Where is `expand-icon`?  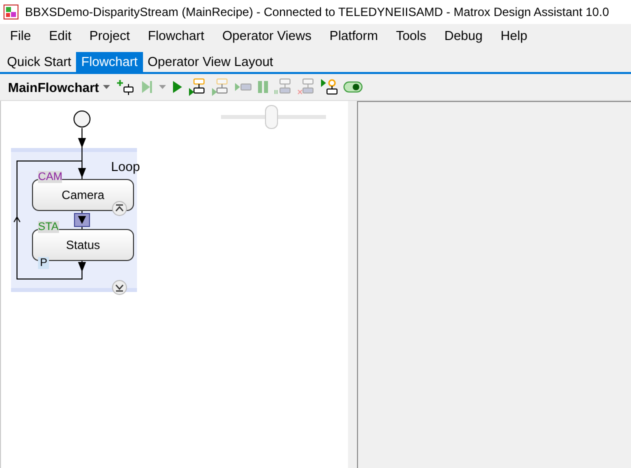
expand-icon is located at coordinates (119, 287).